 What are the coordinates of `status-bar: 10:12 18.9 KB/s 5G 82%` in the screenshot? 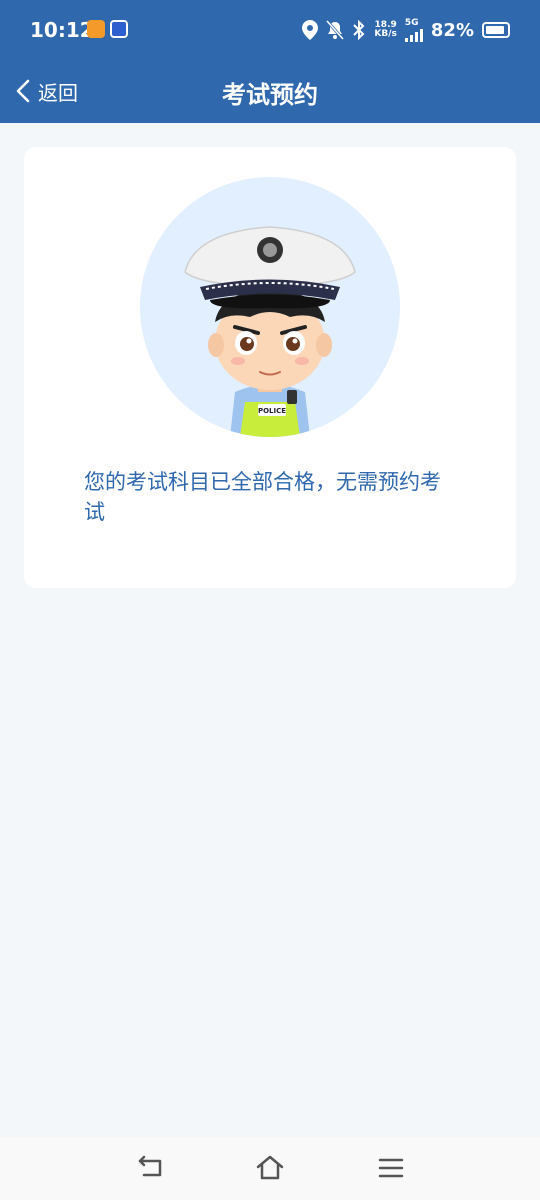 It's located at (270, 30).